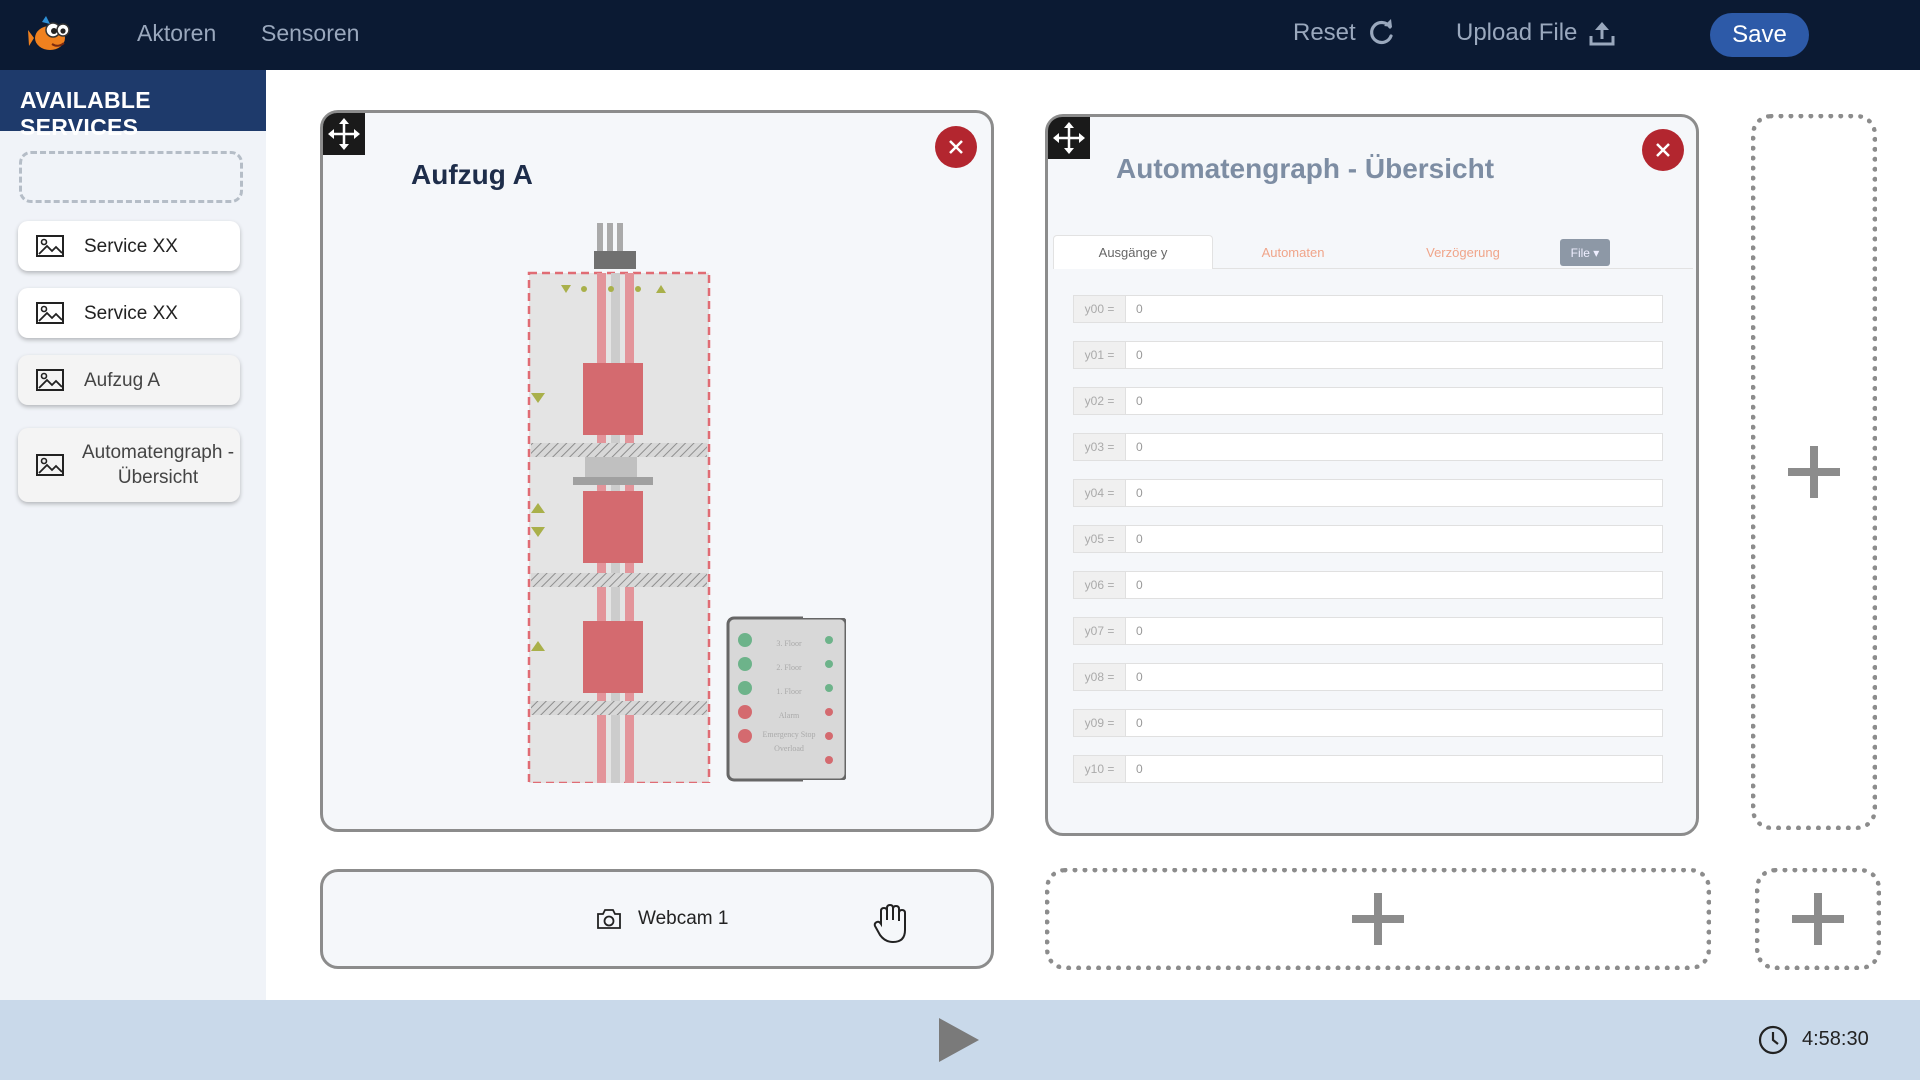  I want to click on add-widget-dropzone-small, so click(1818, 919).